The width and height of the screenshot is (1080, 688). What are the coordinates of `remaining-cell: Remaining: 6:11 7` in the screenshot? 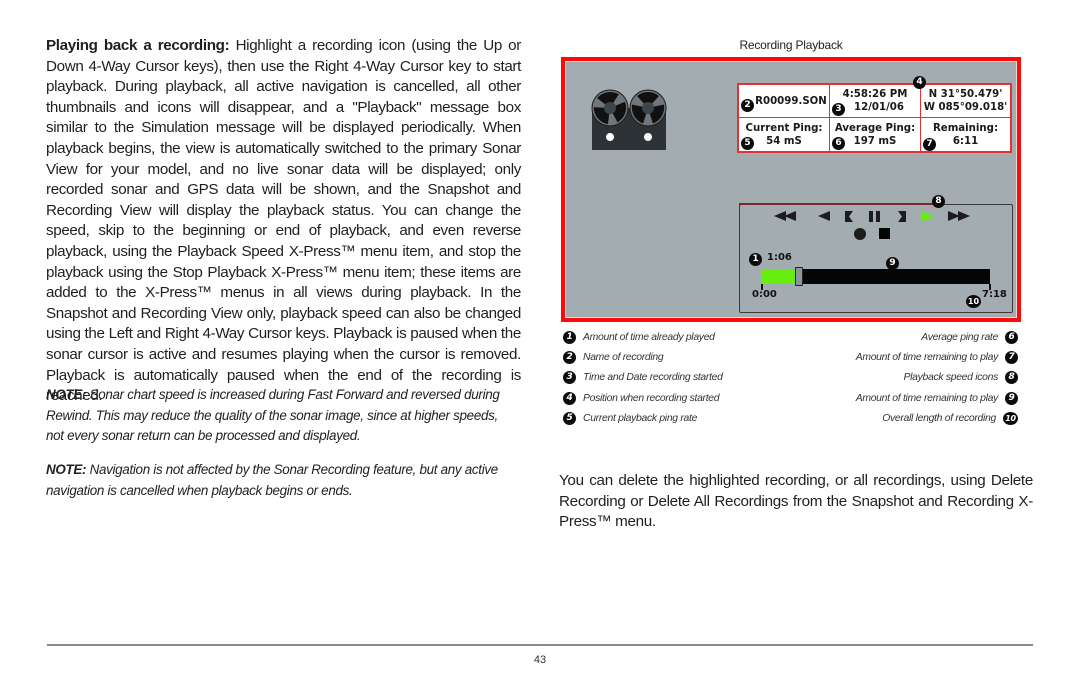 It's located at (965, 134).